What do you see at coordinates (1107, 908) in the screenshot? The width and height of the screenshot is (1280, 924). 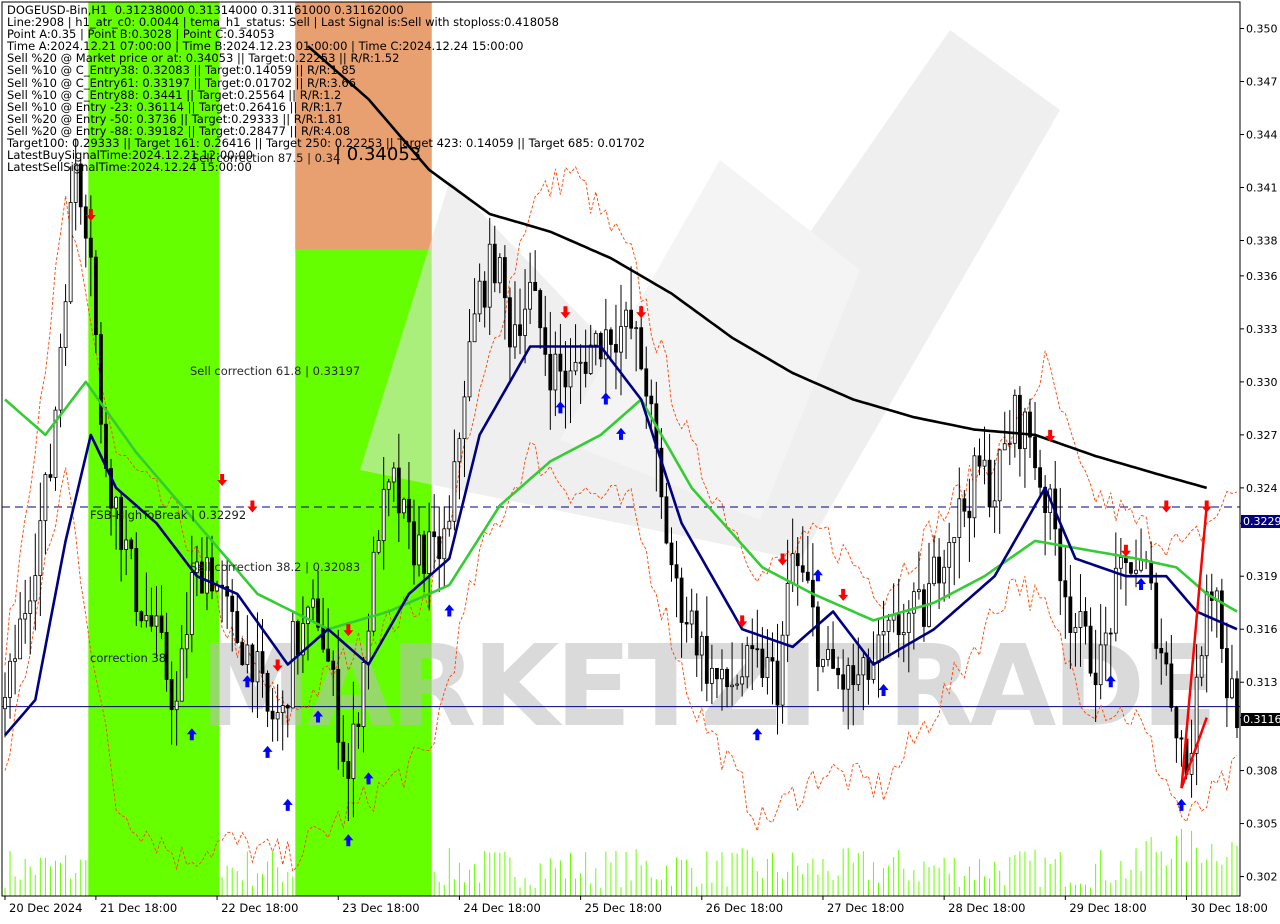 I see `x-tick-label: 29 Dec 18:00` at bounding box center [1107, 908].